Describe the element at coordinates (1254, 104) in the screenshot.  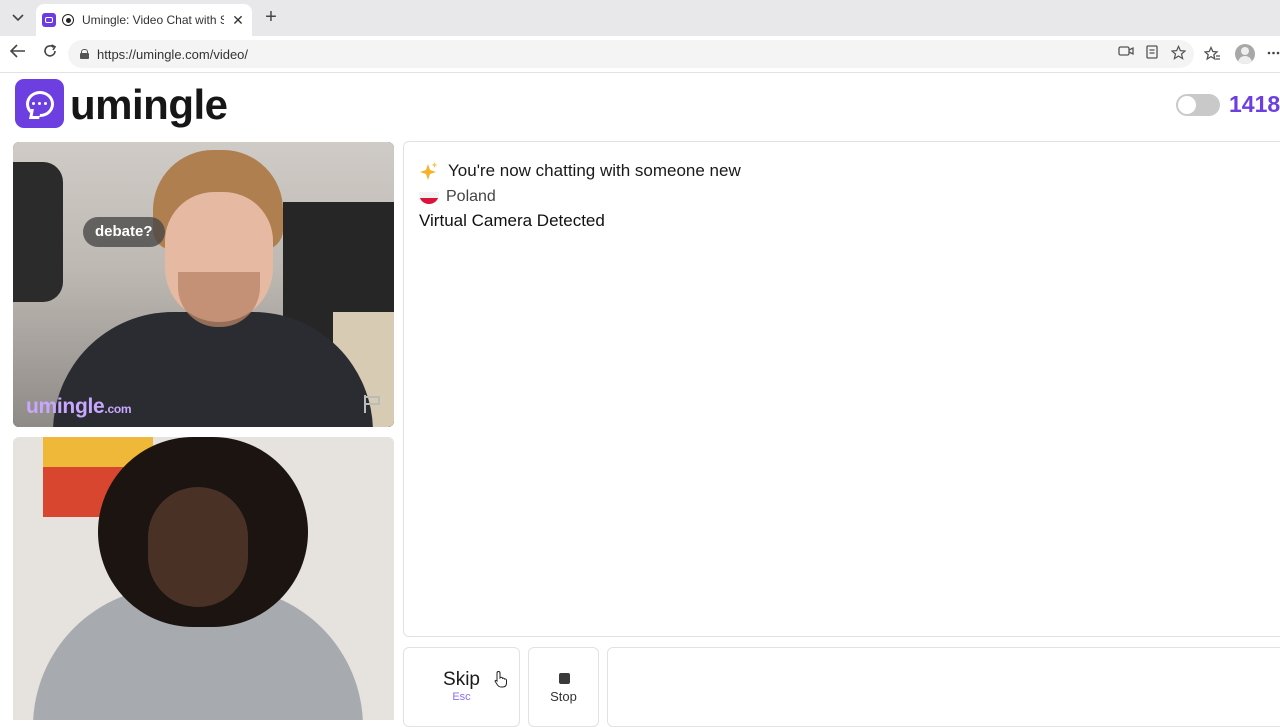
I see `online-user-count: 1418` at that location.